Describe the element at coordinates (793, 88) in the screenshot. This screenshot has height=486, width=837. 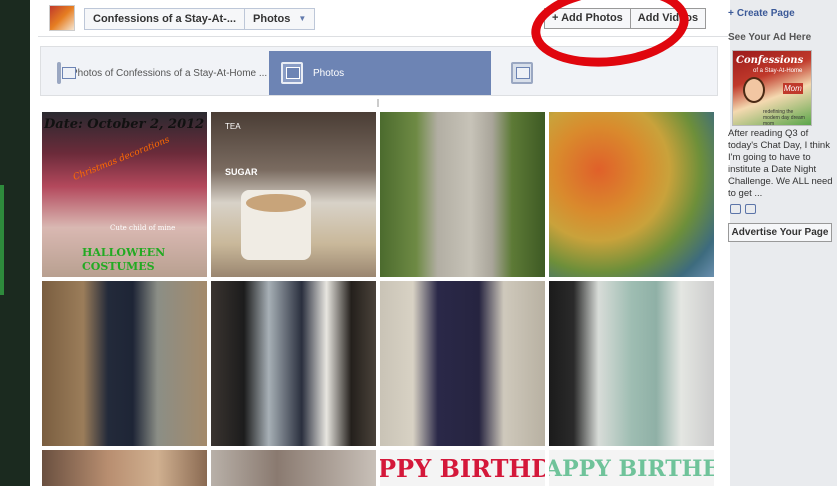
I see `ad-image-mom: Mom` at that location.